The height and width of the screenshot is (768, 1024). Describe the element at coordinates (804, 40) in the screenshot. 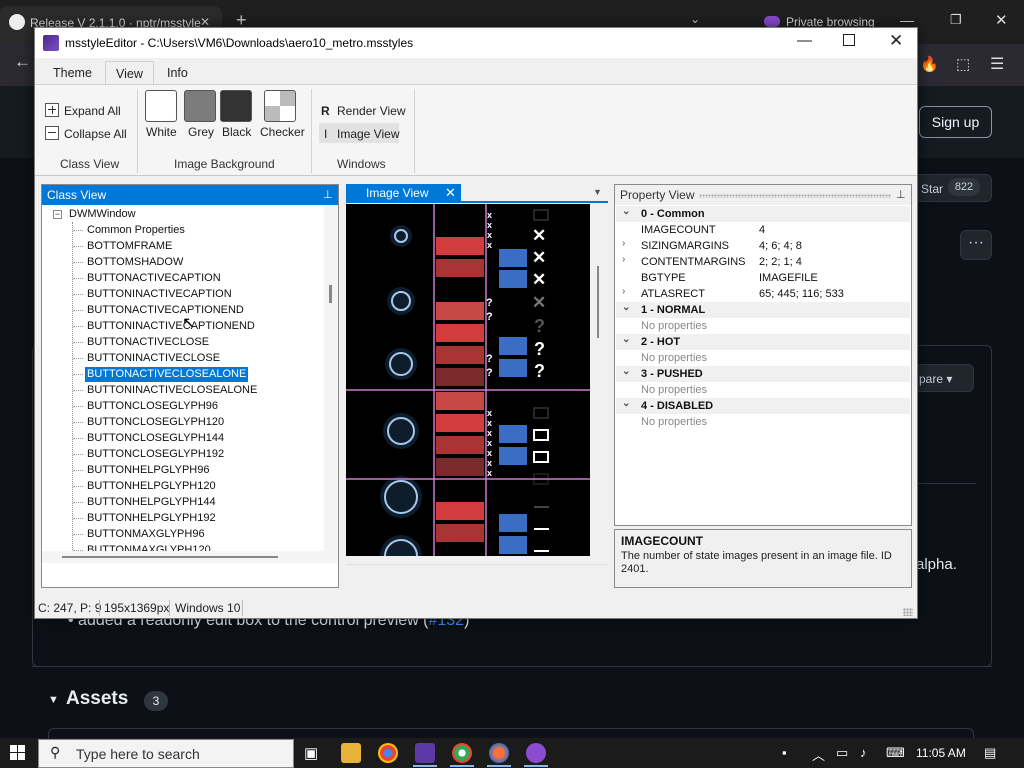

I see `app-minimize-button: —` at that location.